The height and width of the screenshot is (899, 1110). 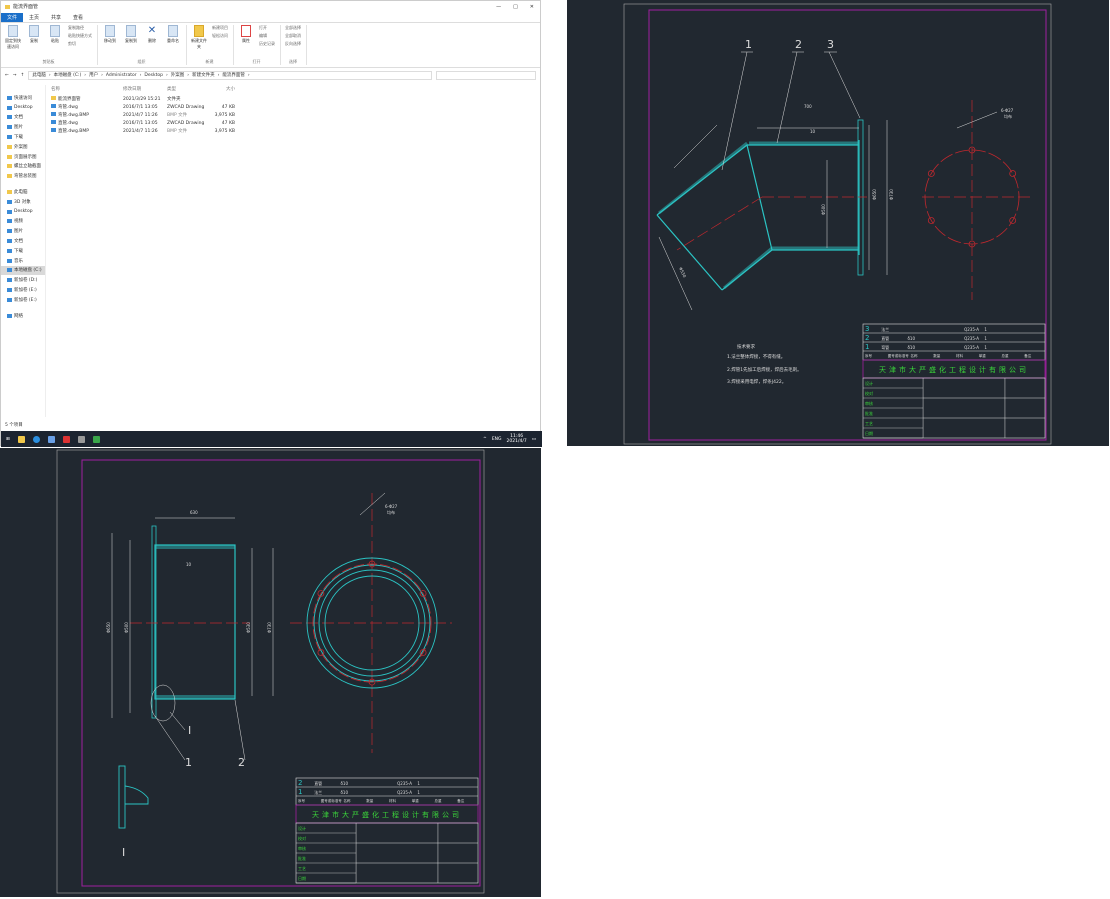 What do you see at coordinates (220, 28) in the screenshot?
I see `new-item-button: 新建项目` at bounding box center [220, 28].